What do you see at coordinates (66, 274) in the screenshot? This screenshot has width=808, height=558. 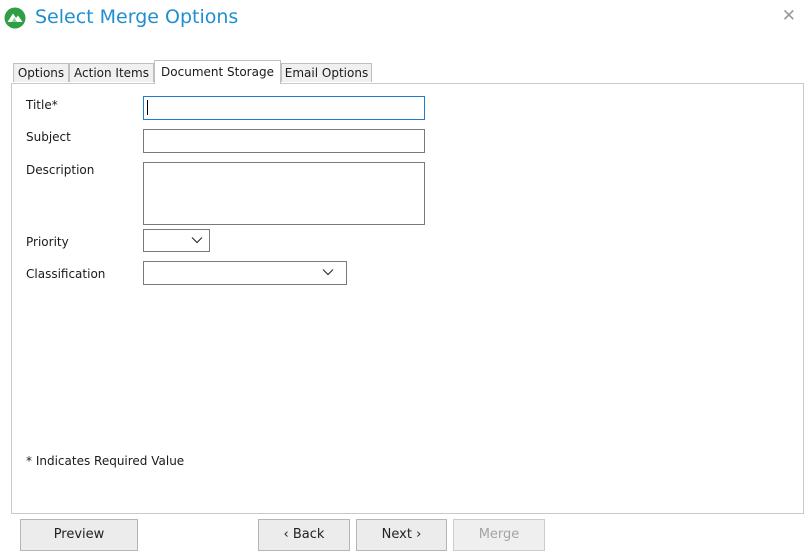 I see `classification-label: Classification` at bounding box center [66, 274].